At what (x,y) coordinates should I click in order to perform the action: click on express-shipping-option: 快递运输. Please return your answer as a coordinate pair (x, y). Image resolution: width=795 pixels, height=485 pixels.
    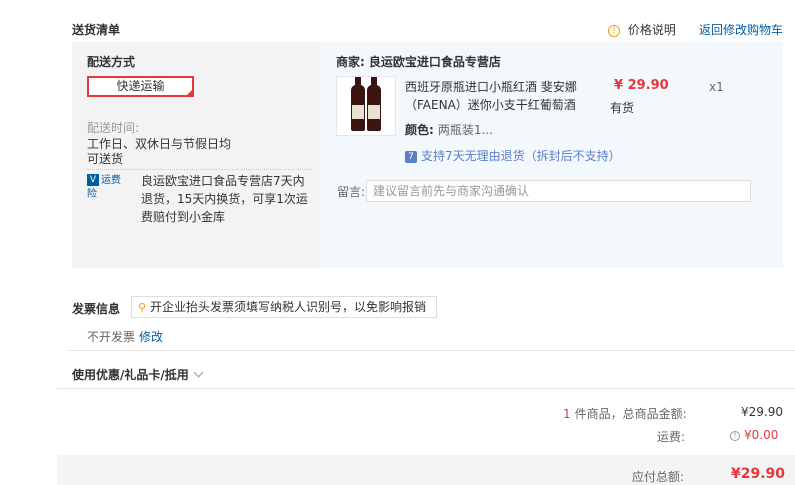
    Looking at the image, I should click on (140, 86).